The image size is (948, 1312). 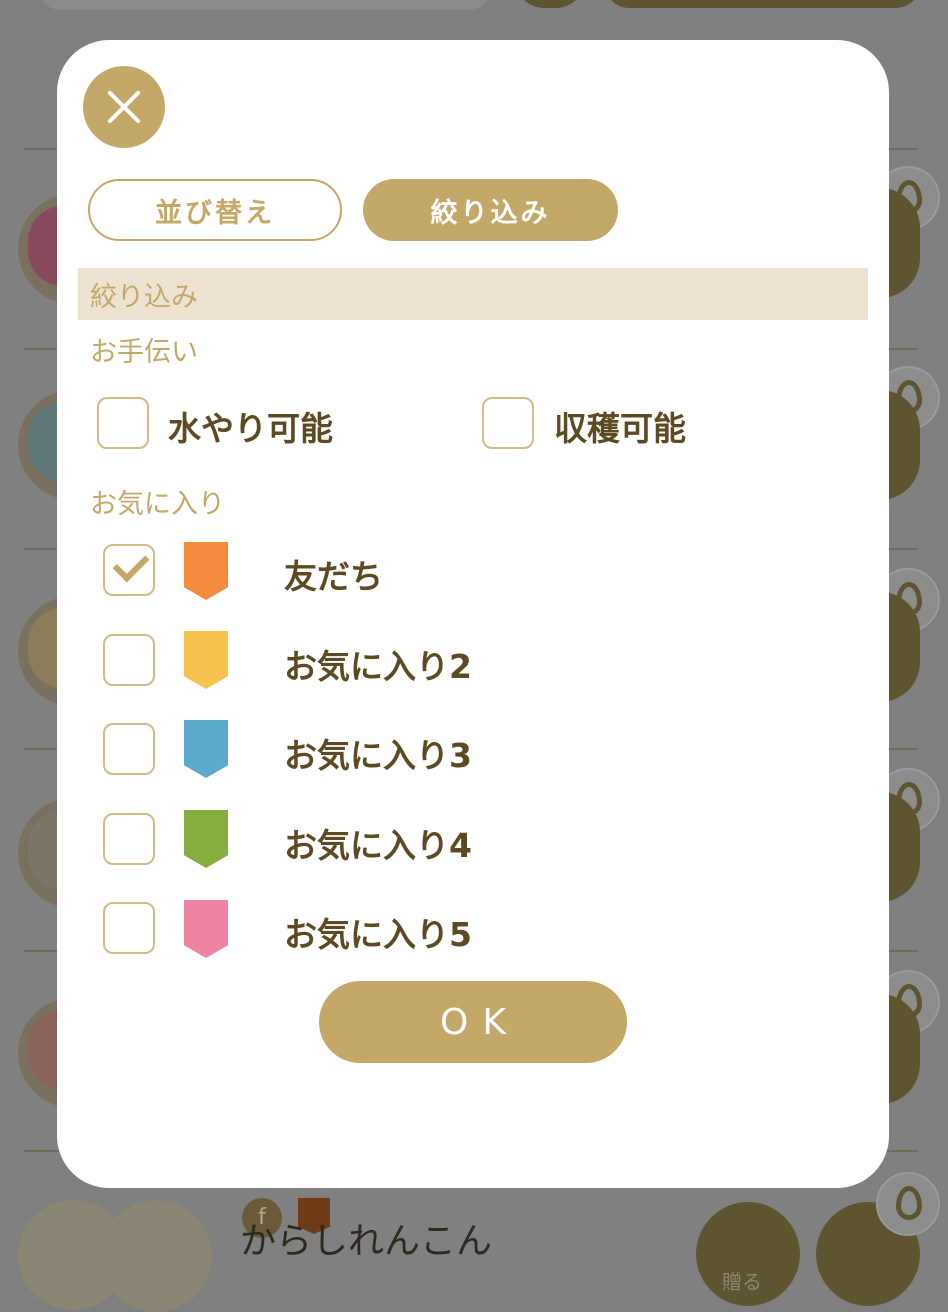 What do you see at coordinates (215, 210) in the screenshot?
I see `tab-sort: 並び替え` at bounding box center [215, 210].